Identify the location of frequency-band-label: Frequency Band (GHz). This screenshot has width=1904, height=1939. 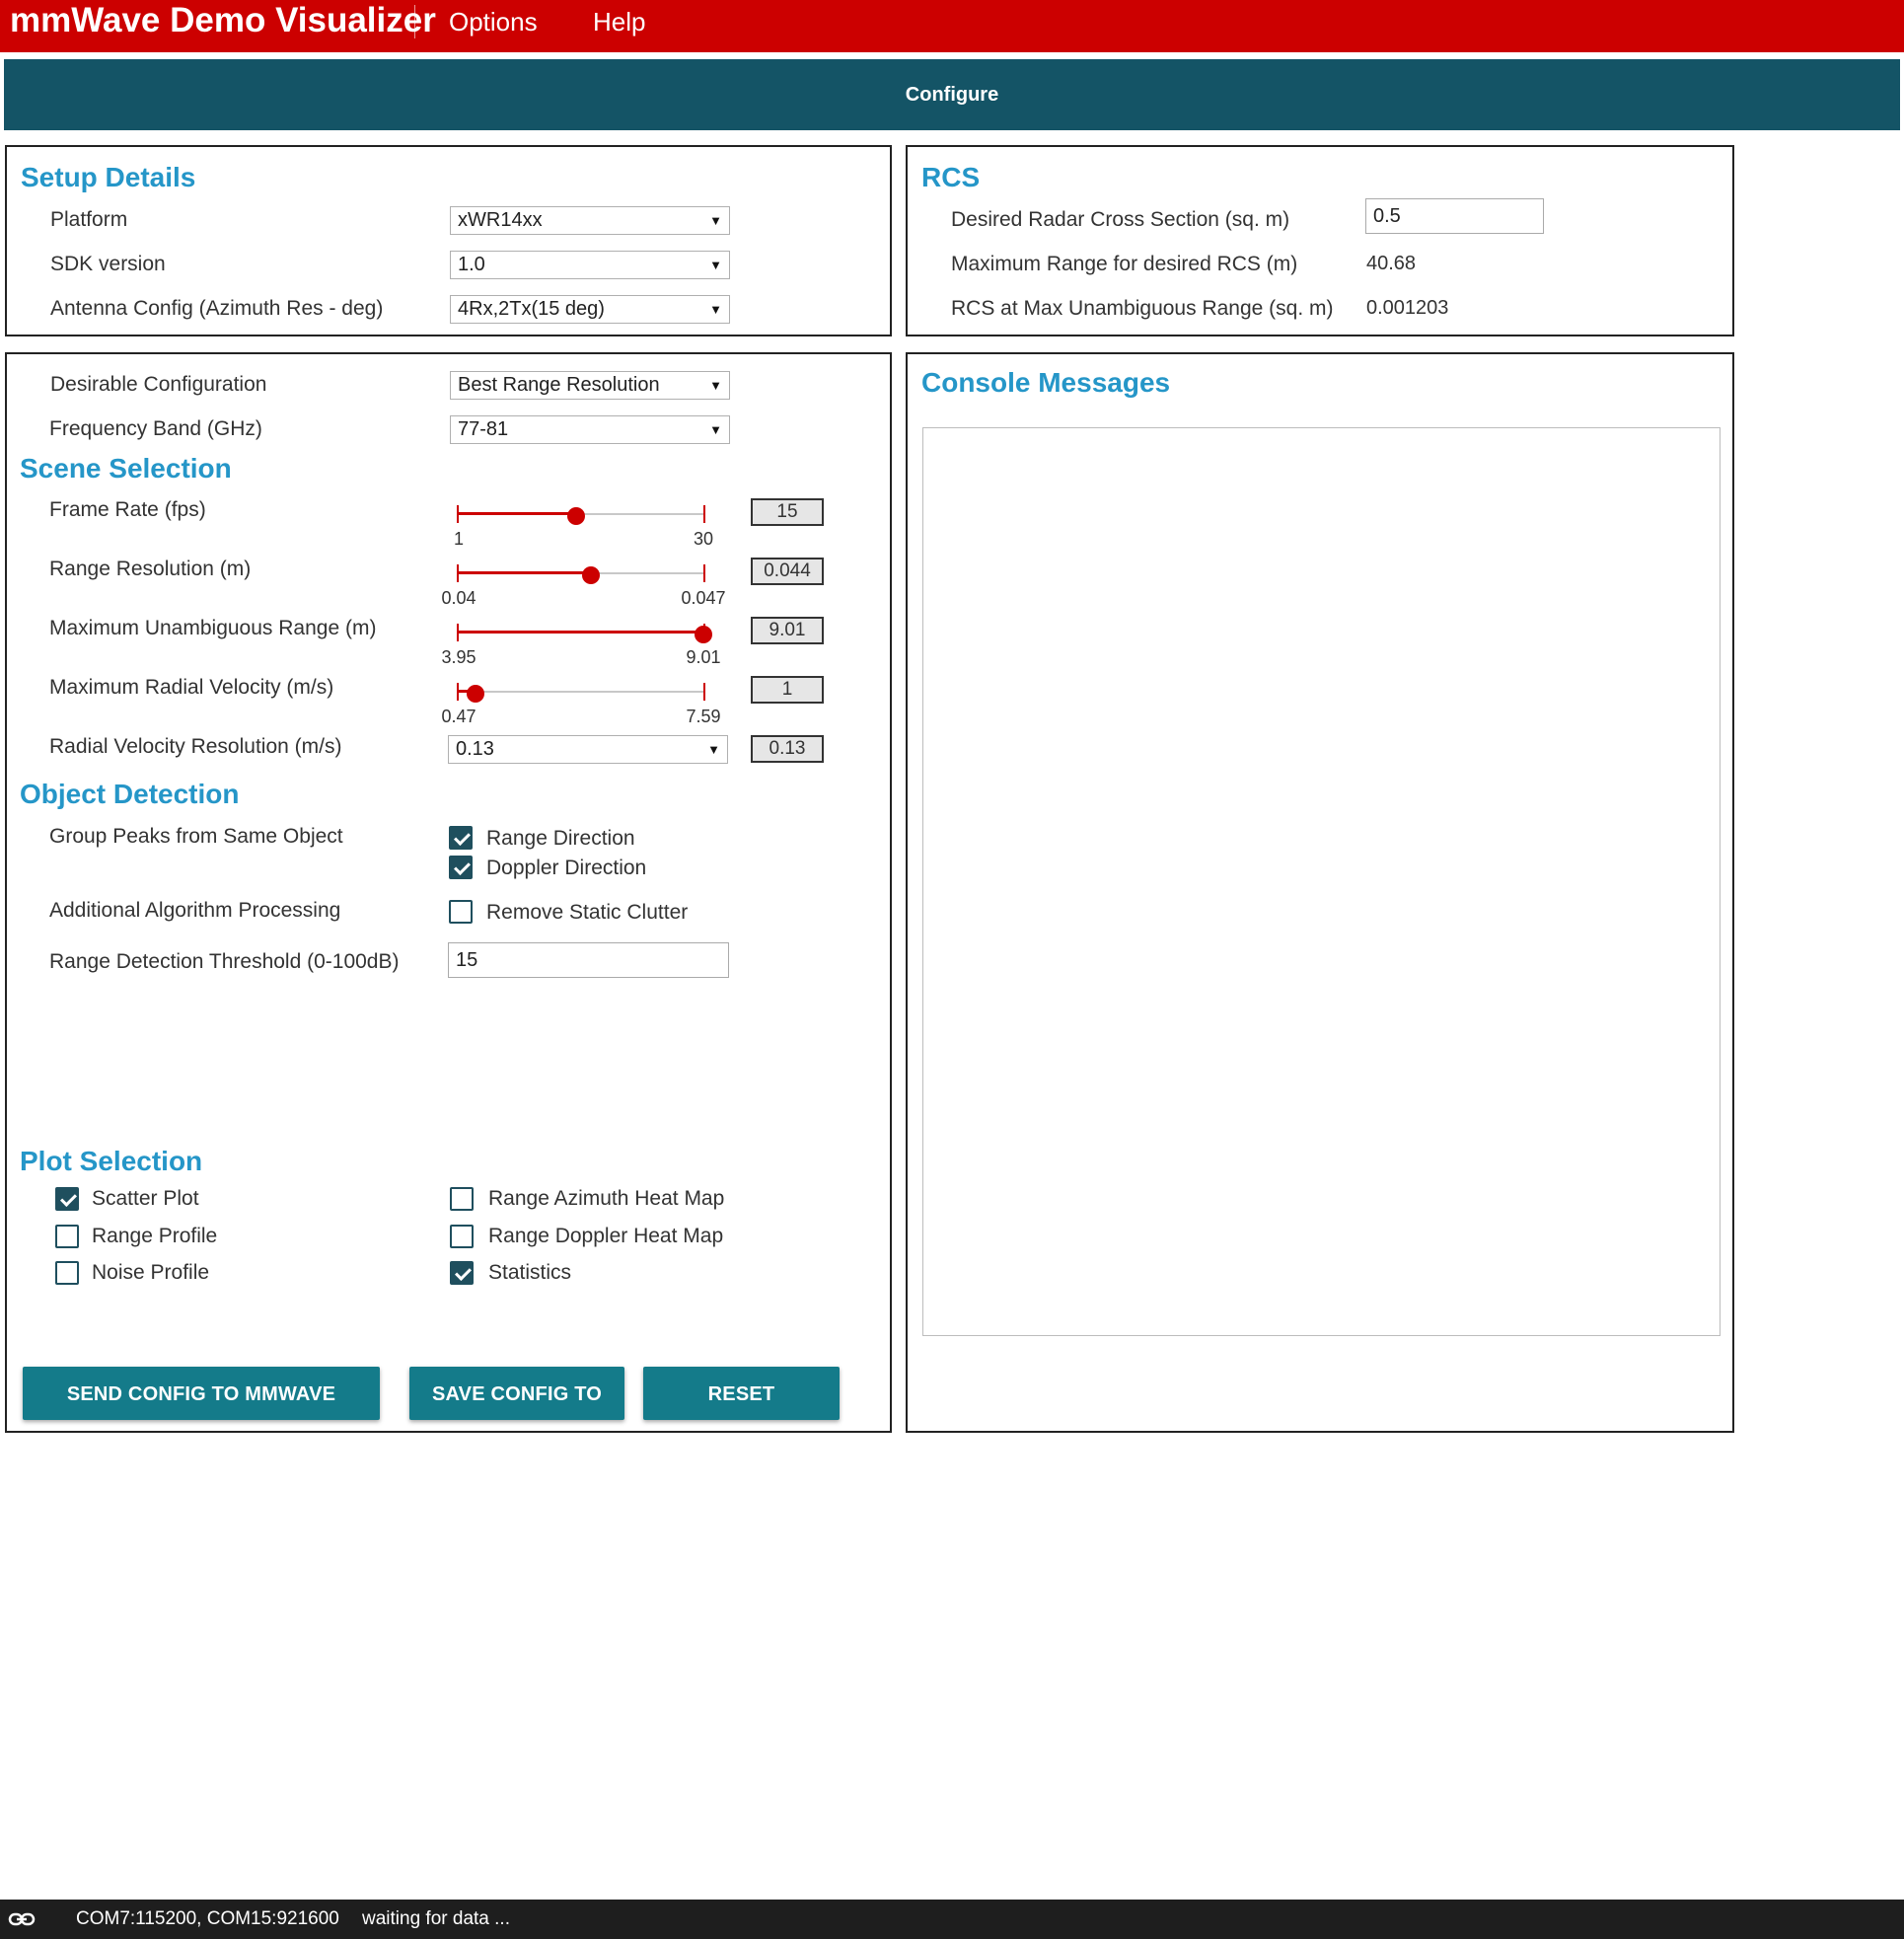
(155, 428).